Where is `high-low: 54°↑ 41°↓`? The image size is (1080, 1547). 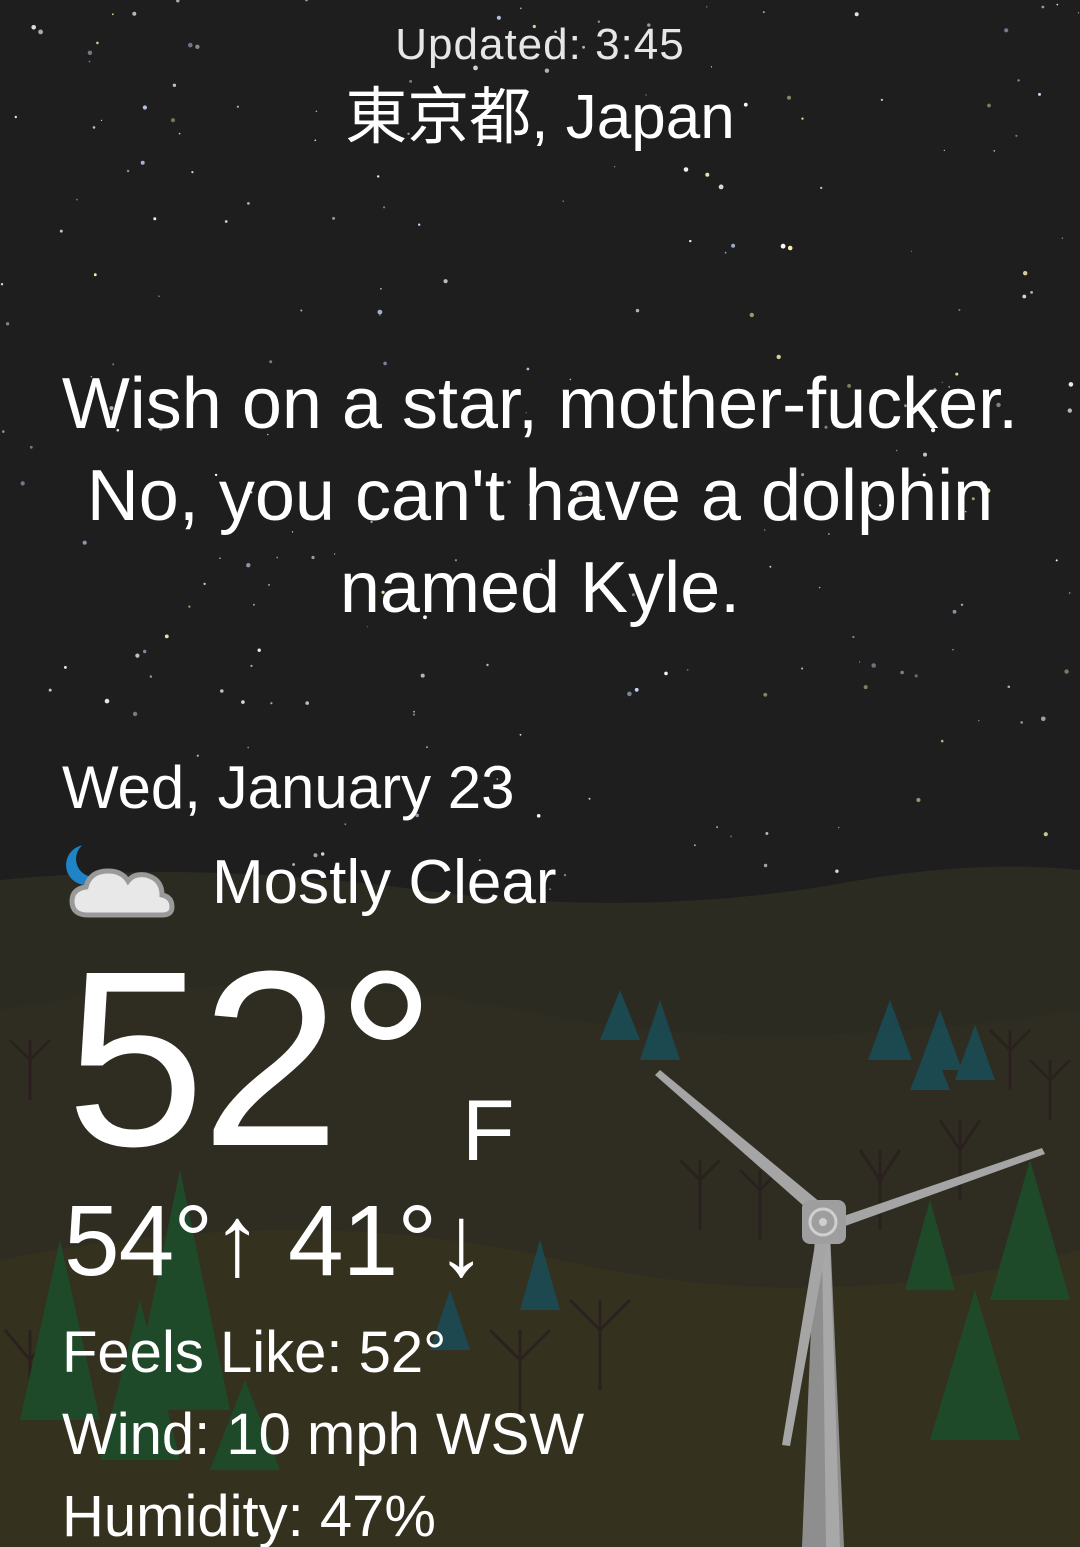 high-low: 54°↑ 41°↓ is located at coordinates (275, 1241).